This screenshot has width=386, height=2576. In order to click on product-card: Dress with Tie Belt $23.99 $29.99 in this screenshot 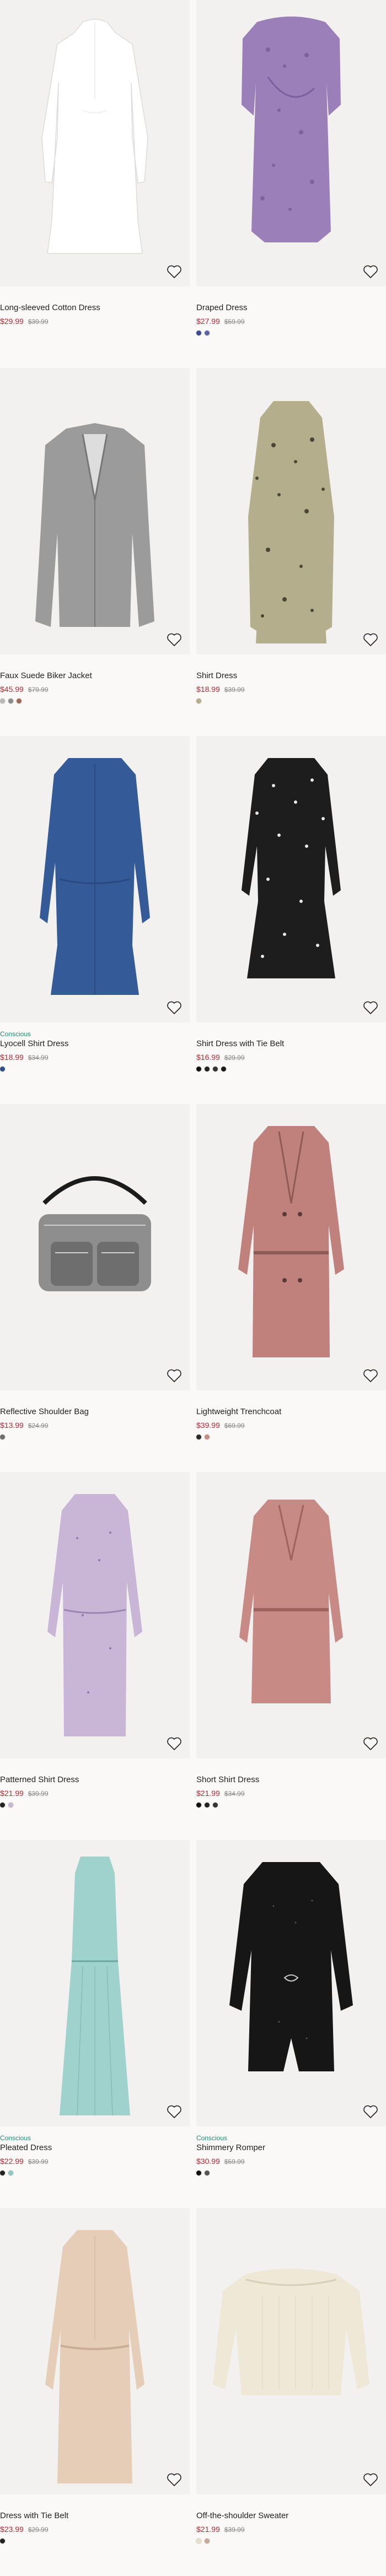, I will do `click(95, 2392)`.